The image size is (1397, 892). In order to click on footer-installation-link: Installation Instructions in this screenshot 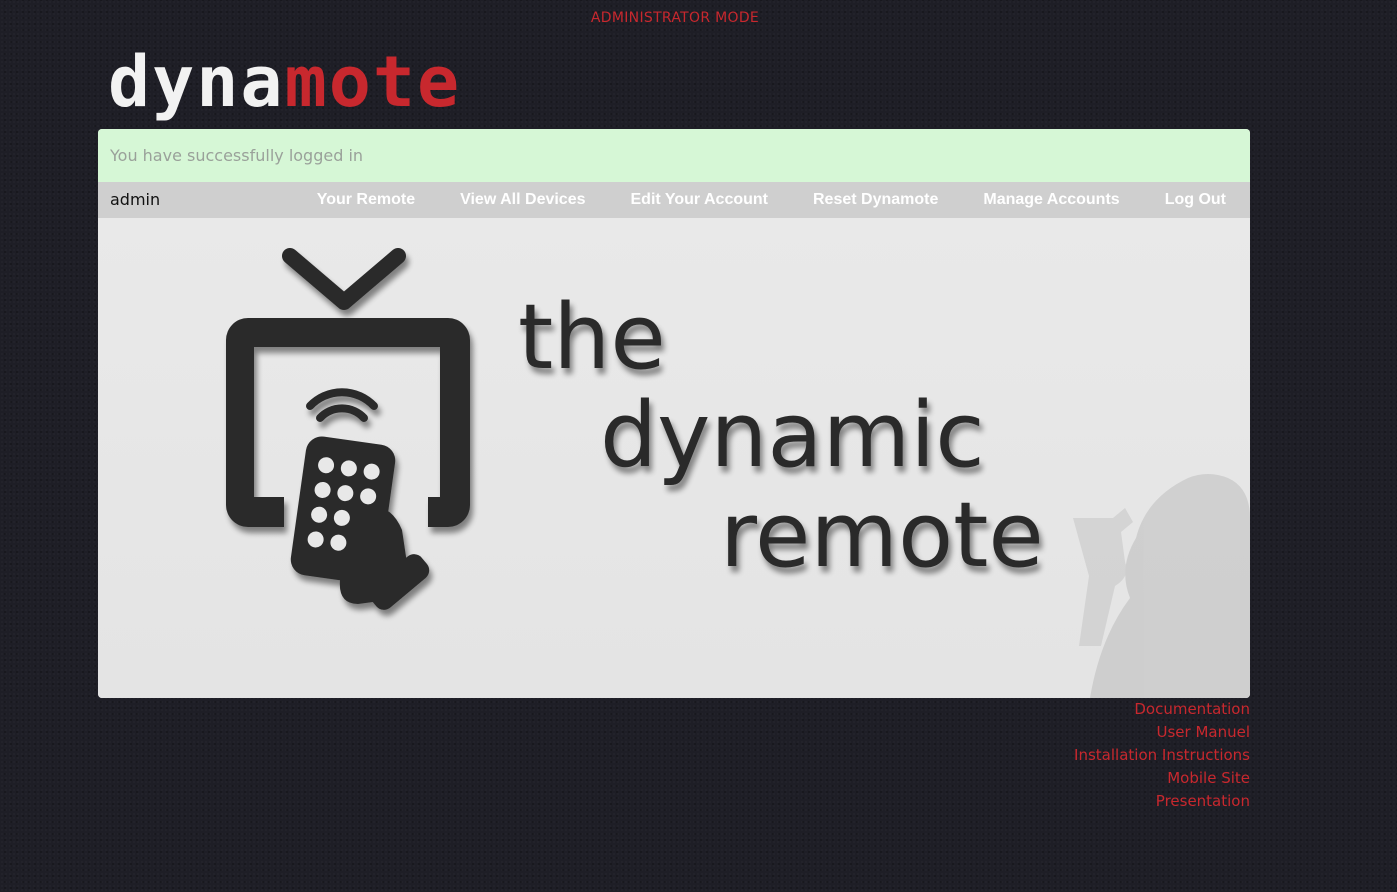, I will do `click(1162, 755)`.